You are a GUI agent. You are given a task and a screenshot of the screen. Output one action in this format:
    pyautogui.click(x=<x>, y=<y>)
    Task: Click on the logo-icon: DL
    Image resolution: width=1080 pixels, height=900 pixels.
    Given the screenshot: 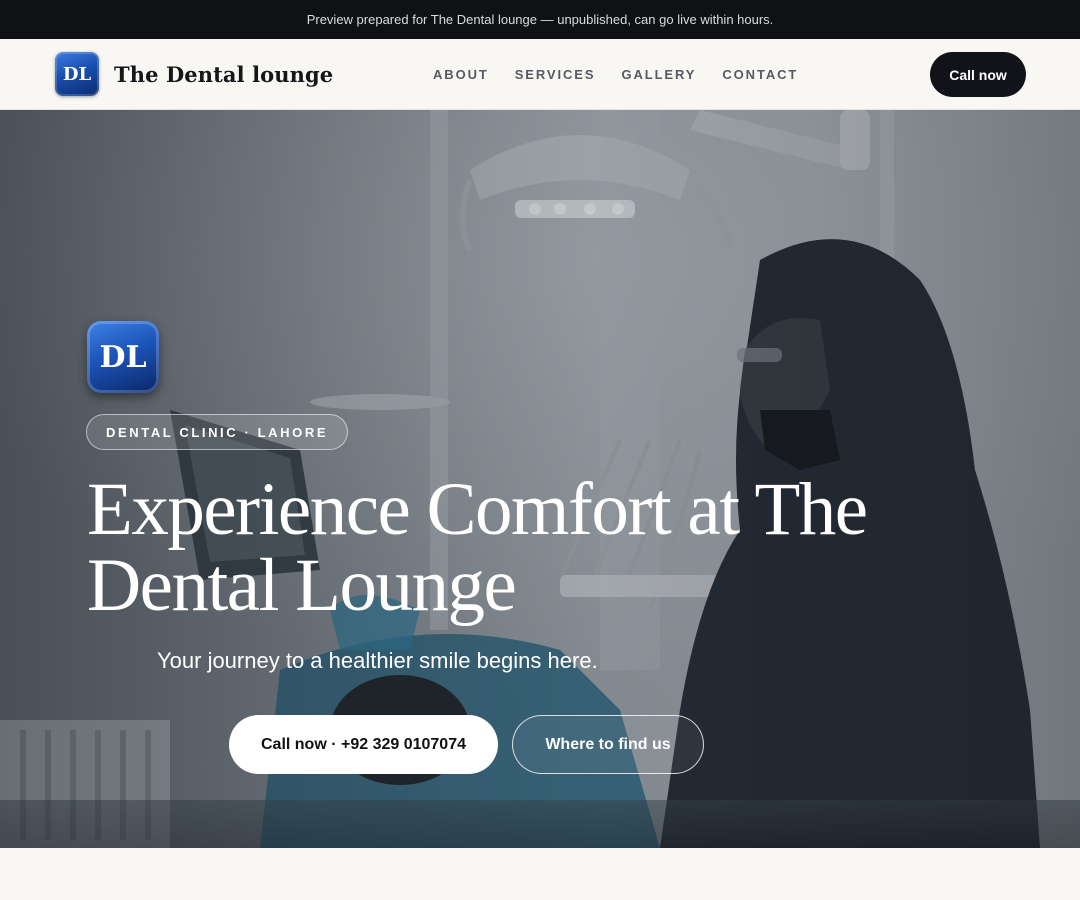 What is the action you would take?
    pyautogui.click(x=77, y=74)
    